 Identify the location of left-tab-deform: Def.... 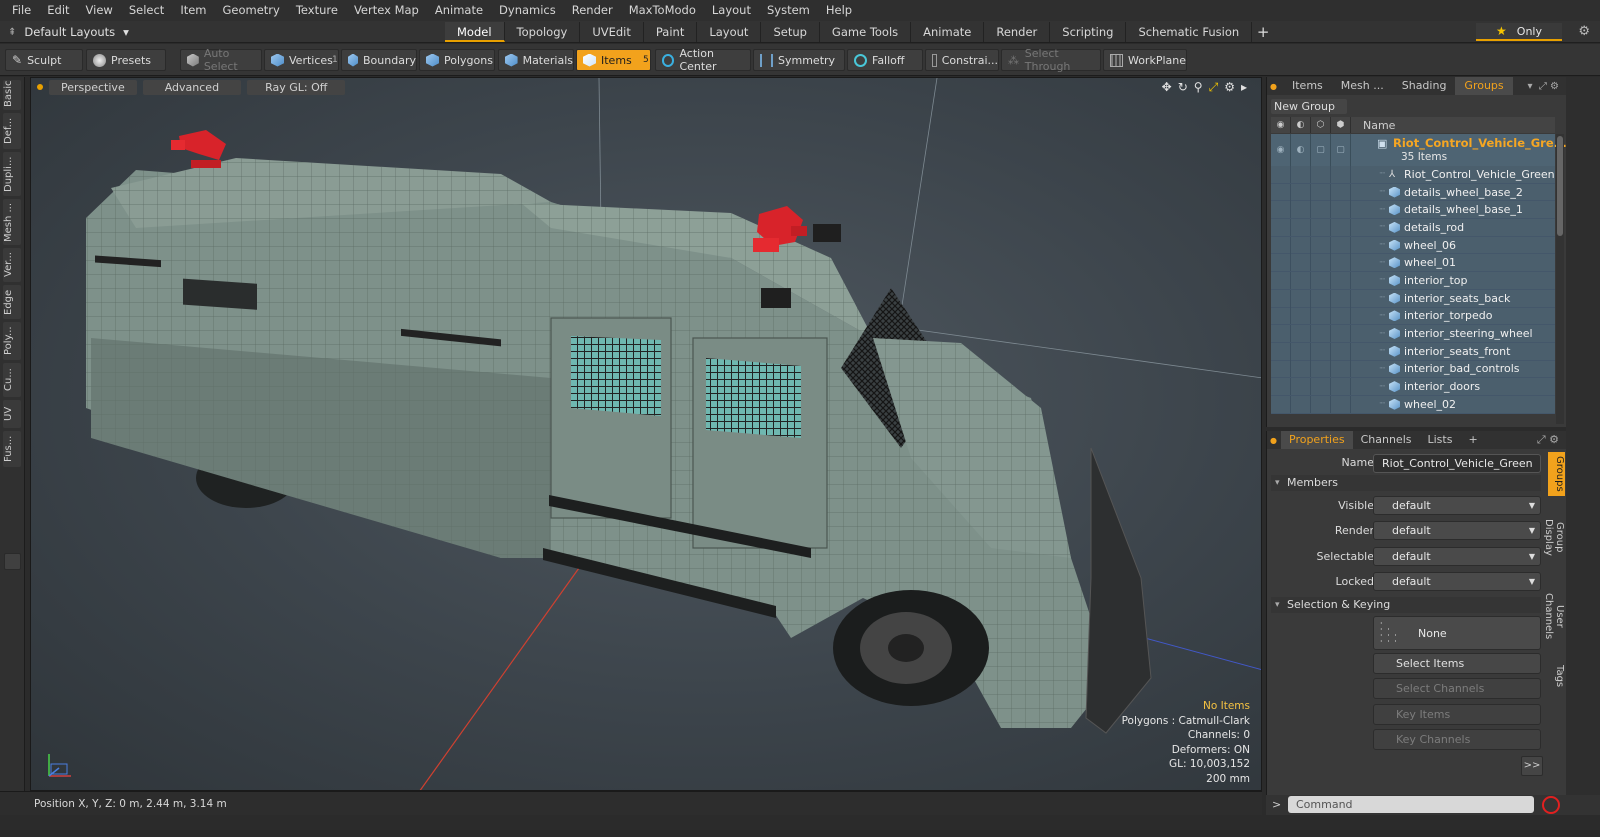
(12, 131).